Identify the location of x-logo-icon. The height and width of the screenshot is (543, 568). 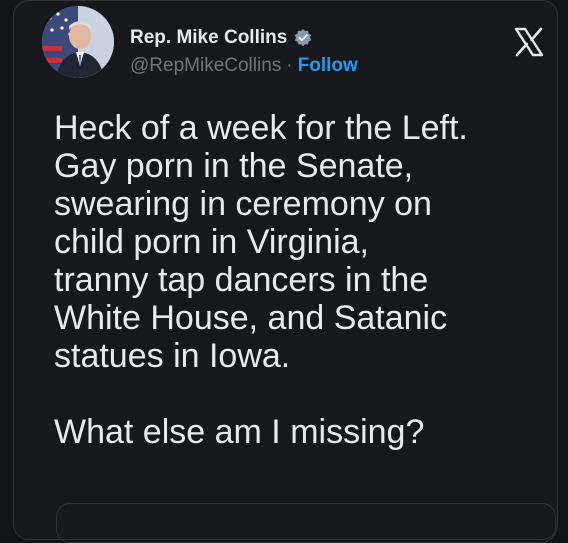
(529, 42).